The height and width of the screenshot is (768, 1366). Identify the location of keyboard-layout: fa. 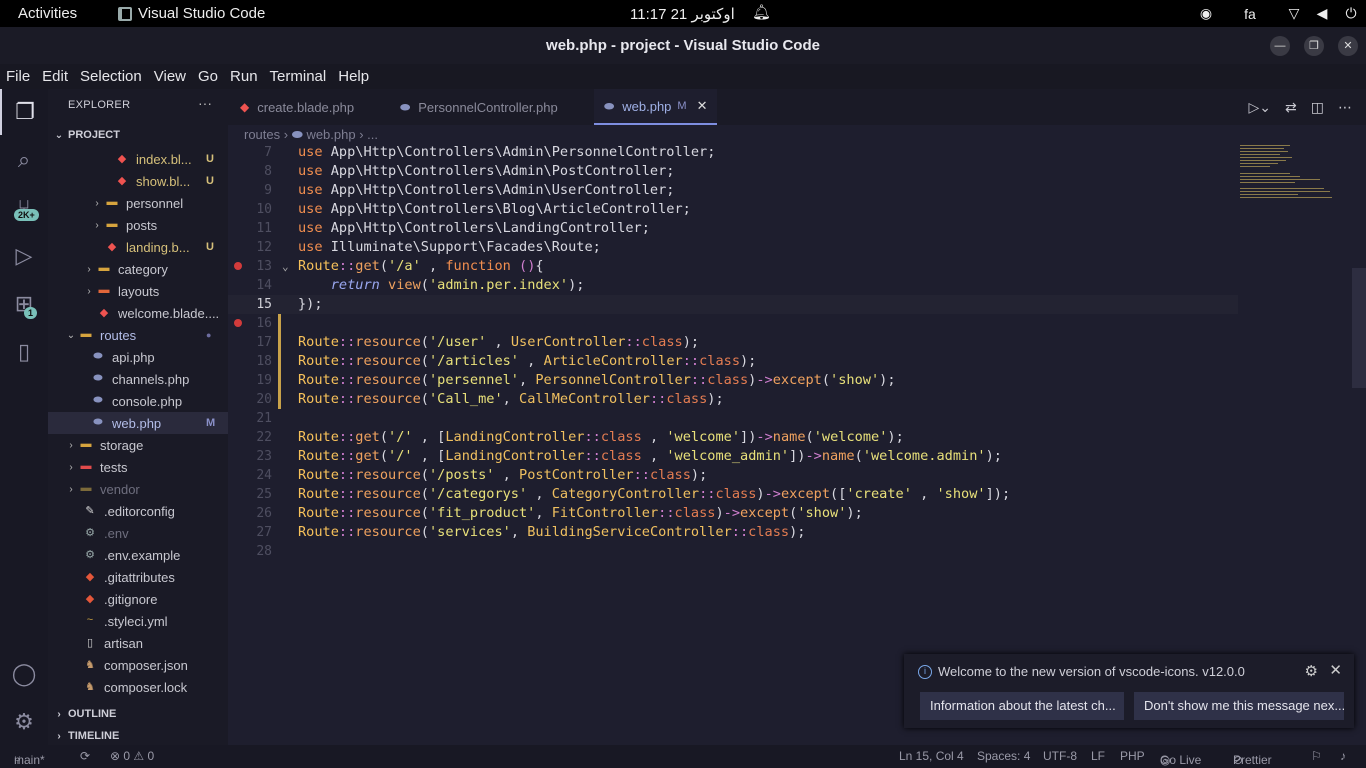
(1250, 14).